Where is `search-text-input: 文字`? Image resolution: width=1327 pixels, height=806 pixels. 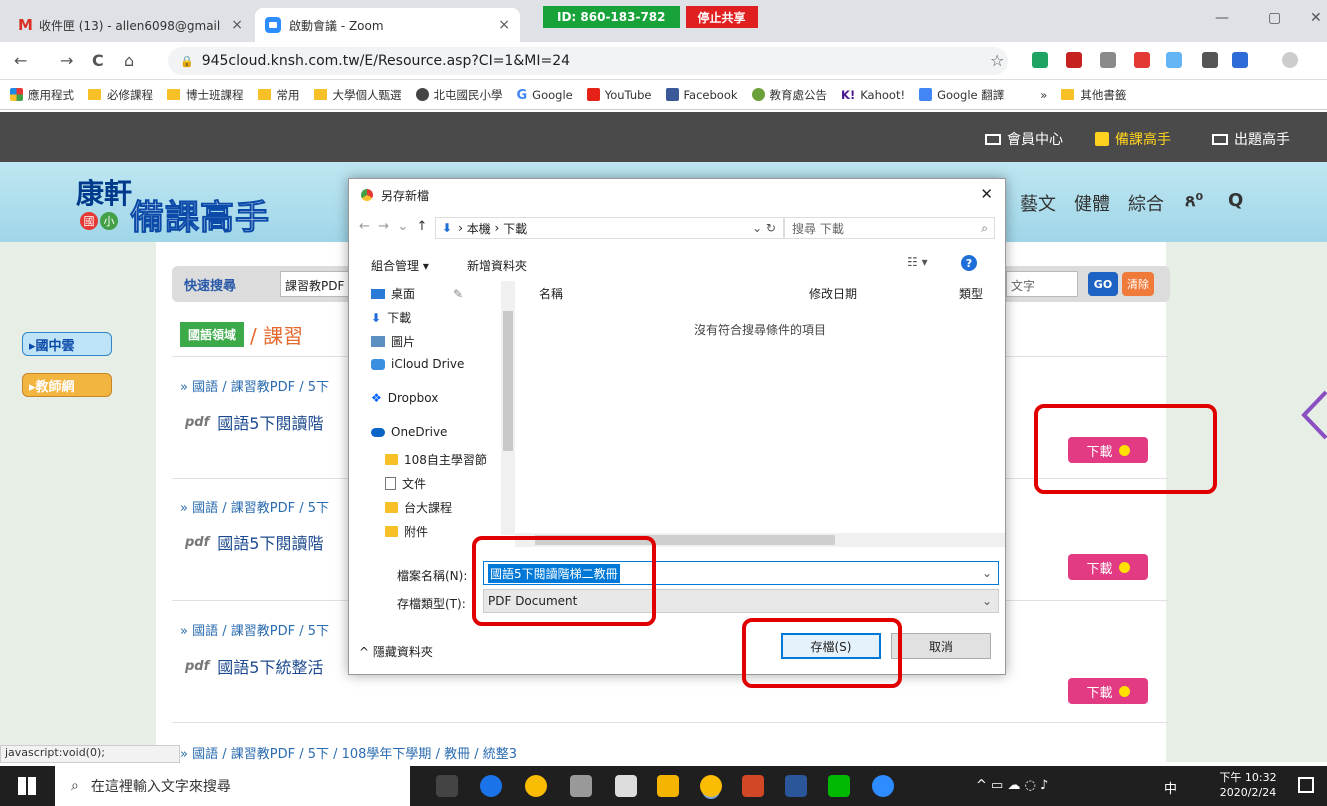
search-text-input: 文字 is located at coordinates (1042, 284).